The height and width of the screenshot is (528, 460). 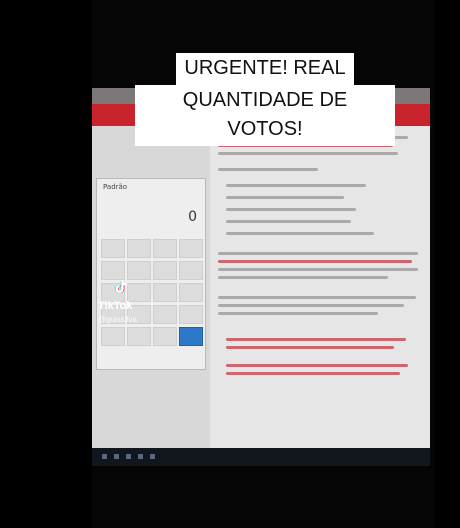 I want to click on calculator-display: 0, so click(x=192, y=217).